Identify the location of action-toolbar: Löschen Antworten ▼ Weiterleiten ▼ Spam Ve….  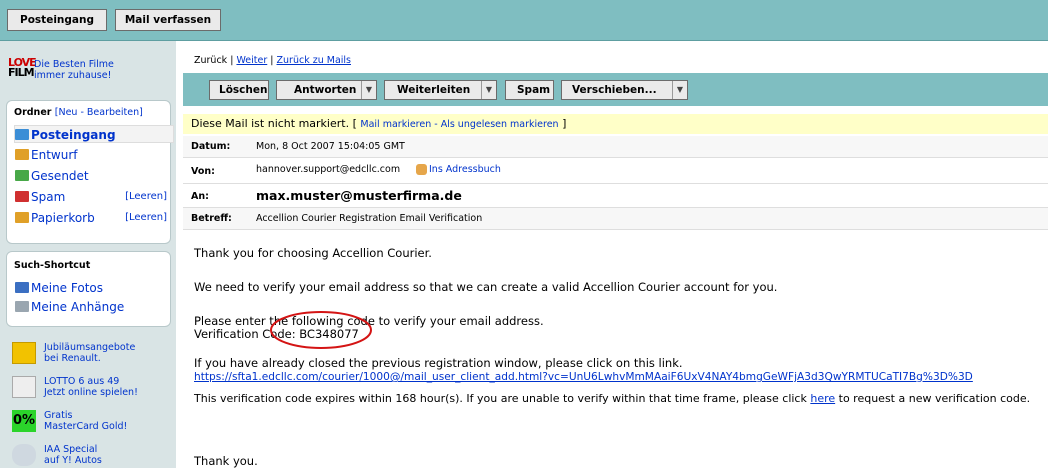
(615, 89).